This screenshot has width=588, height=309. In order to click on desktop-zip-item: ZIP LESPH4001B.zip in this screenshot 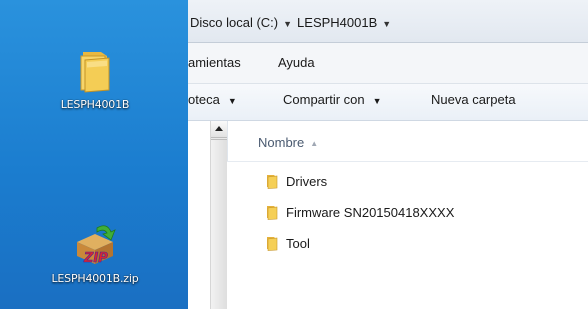, I will do `click(95, 252)`.